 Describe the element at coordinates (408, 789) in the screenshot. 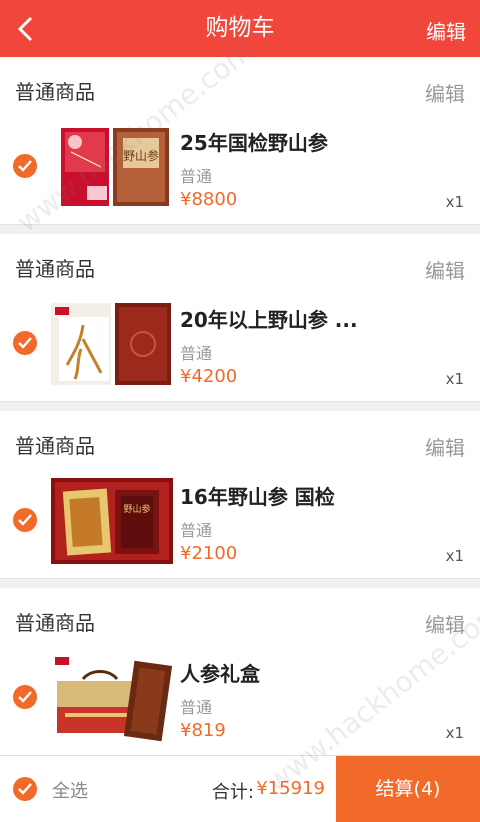

I see `checkout-button: 结算(4)` at that location.